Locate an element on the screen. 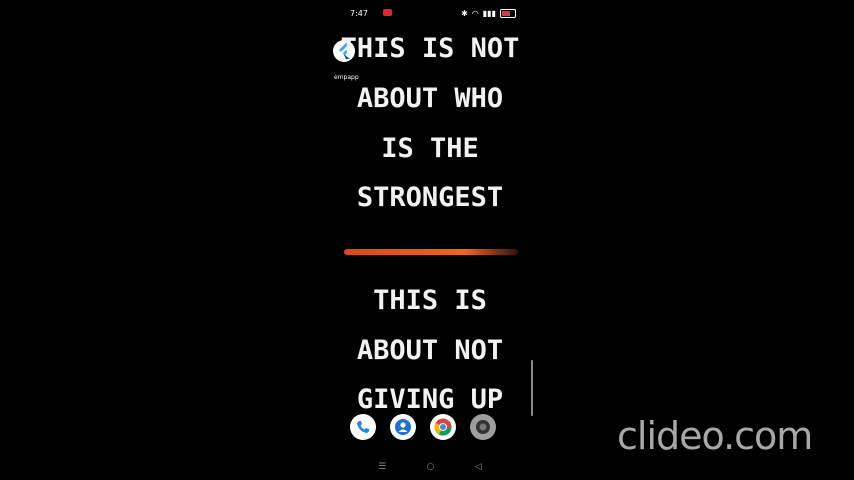 Image resolution: width=854 pixels, height=480 pixels. chrome-icon is located at coordinates (443, 427).